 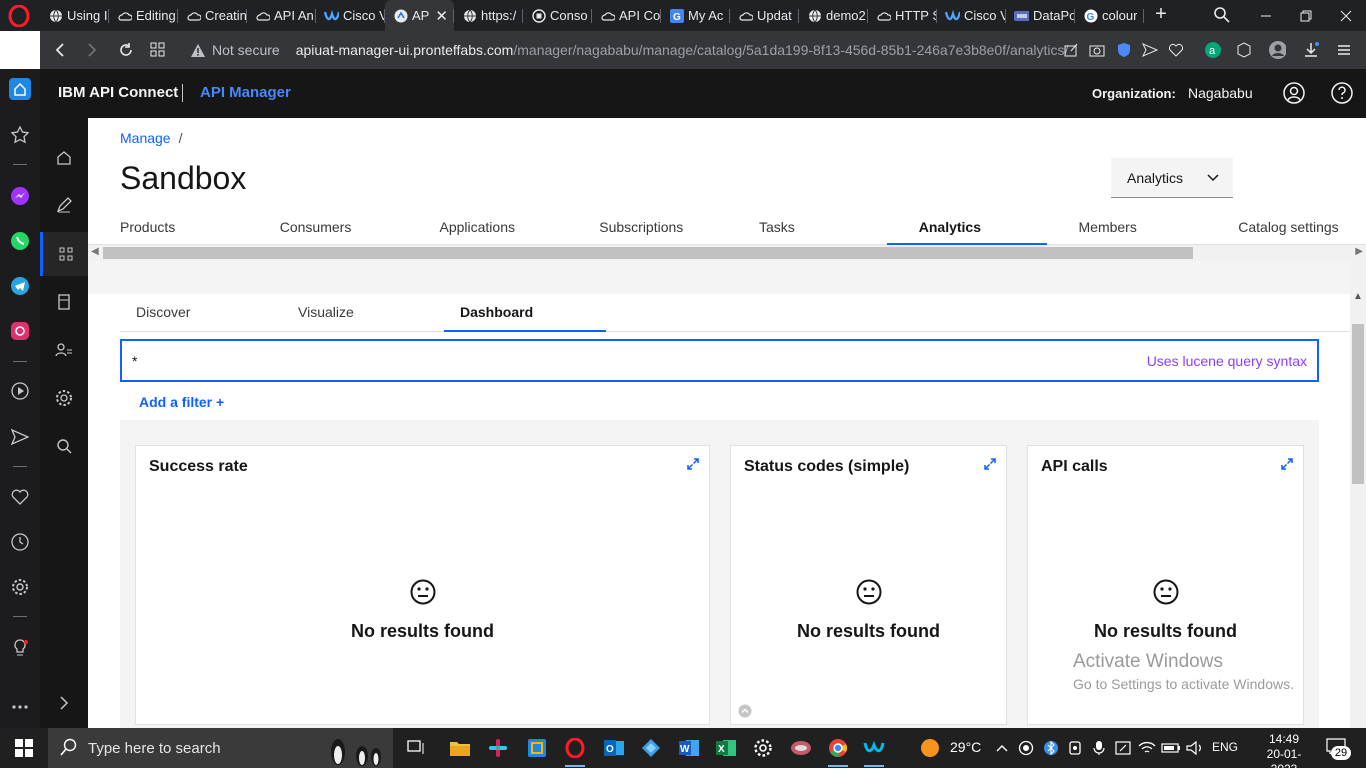 What do you see at coordinates (1222, 15) in the screenshot?
I see `tab-search-icon` at bounding box center [1222, 15].